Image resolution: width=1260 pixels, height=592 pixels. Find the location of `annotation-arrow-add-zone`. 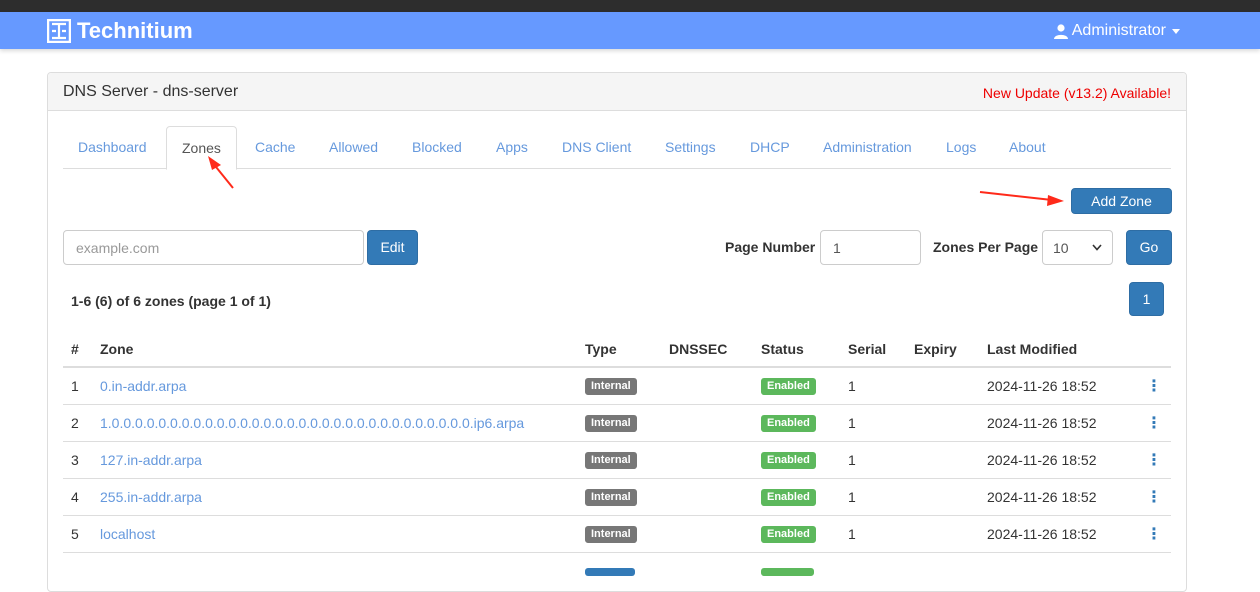

annotation-arrow-add-zone is located at coordinates (1021, 198).